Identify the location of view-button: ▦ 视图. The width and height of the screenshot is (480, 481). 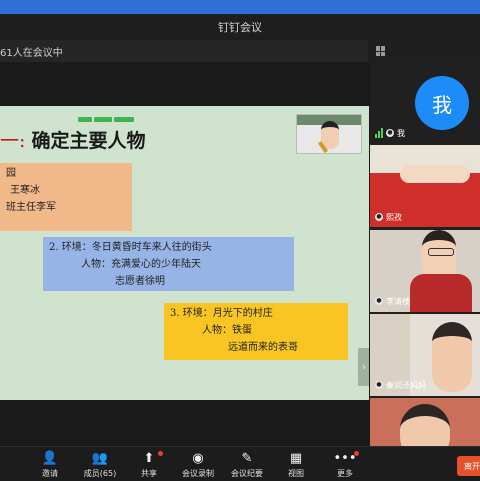
(296, 465).